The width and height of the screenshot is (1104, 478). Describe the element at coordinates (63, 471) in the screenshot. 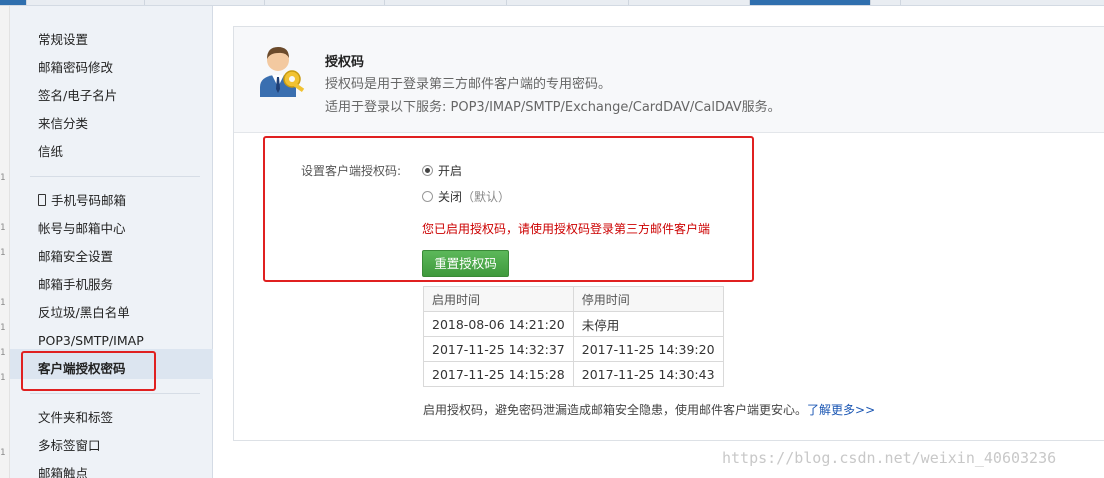

I see `sidebar-item-mail-touch: 邮箱触点` at that location.